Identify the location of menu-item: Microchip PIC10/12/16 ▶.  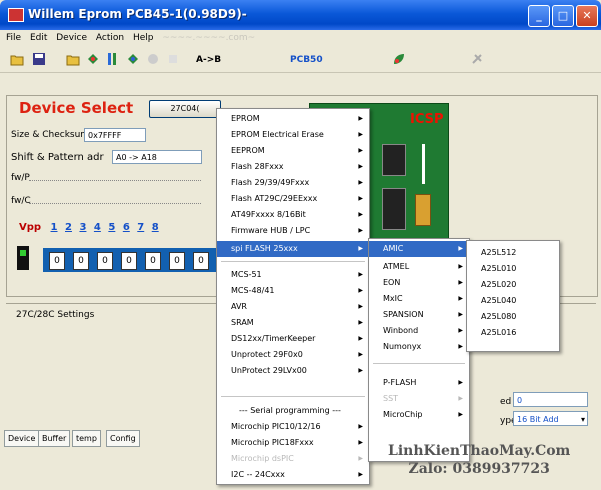
(293, 427).